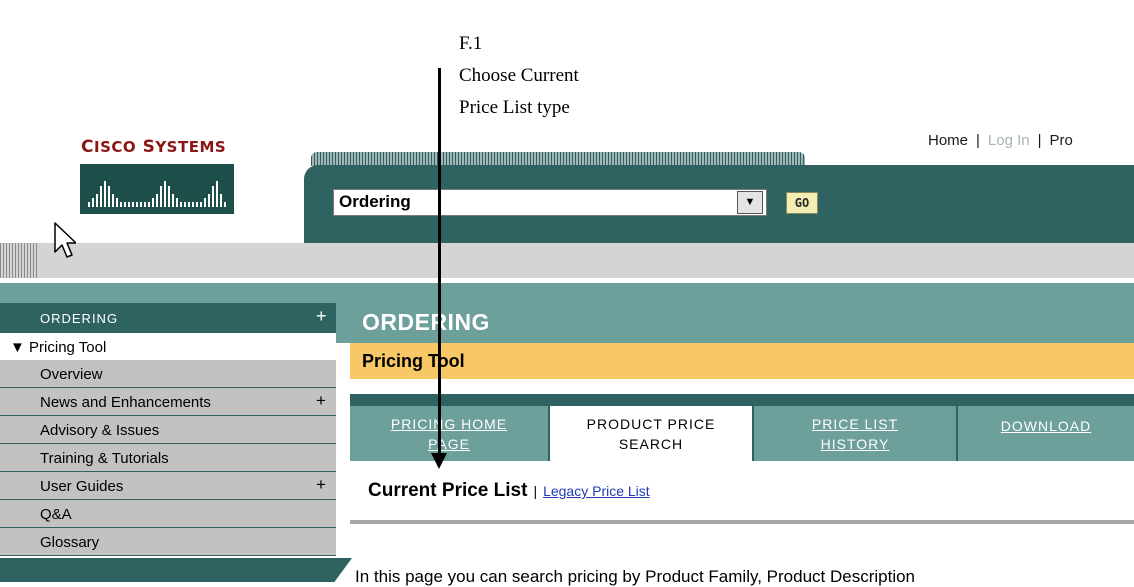 Image resolution: width=1134 pixels, height=587 pixels. I want to click on grey-strip-decoration, so click(19, 260).